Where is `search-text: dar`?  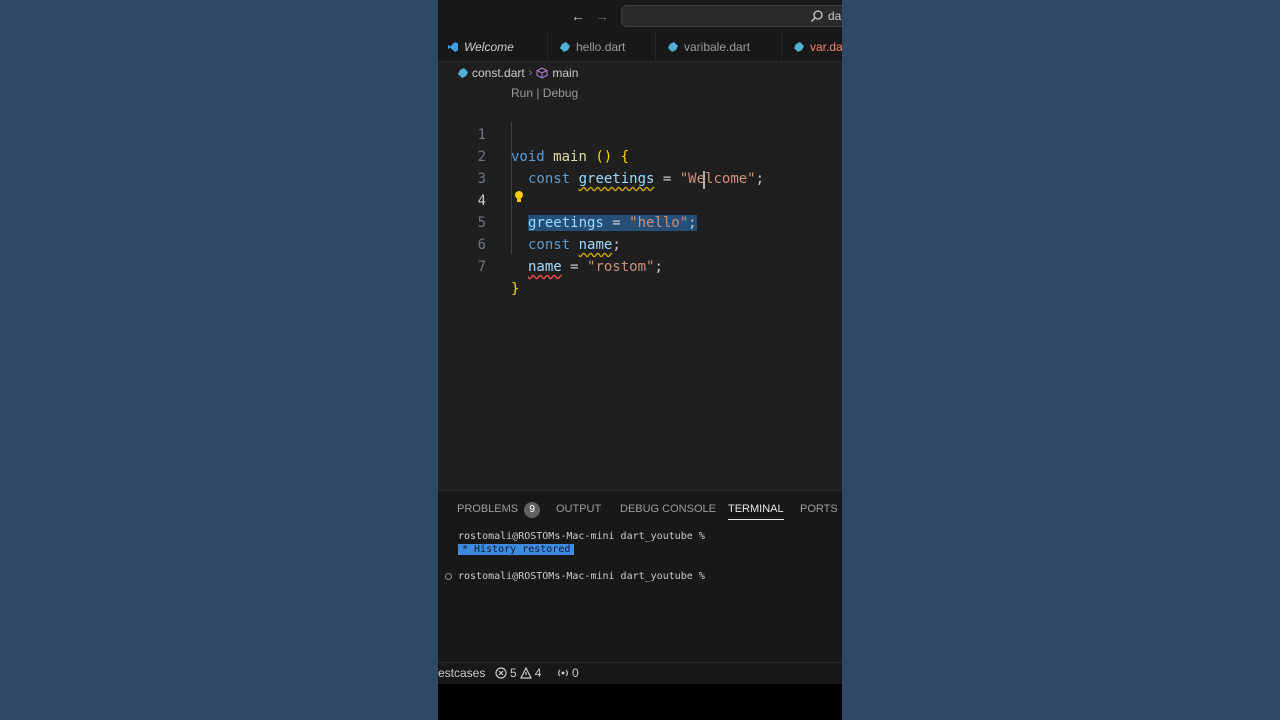 search-text: dar is located at coordinates (835, 16).